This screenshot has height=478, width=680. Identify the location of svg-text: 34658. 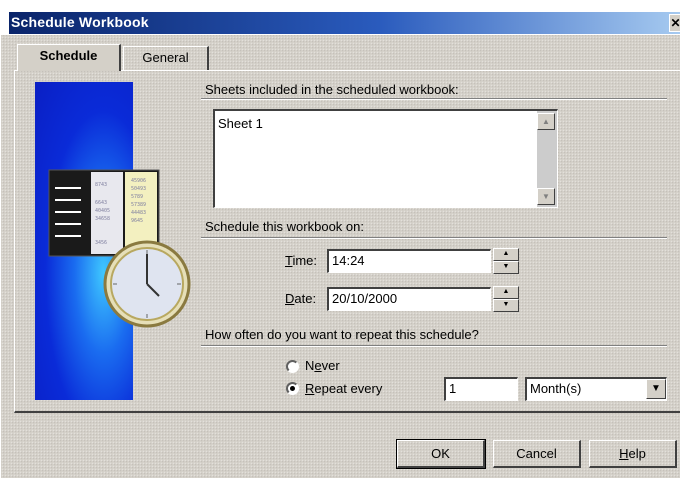
(102, 219).